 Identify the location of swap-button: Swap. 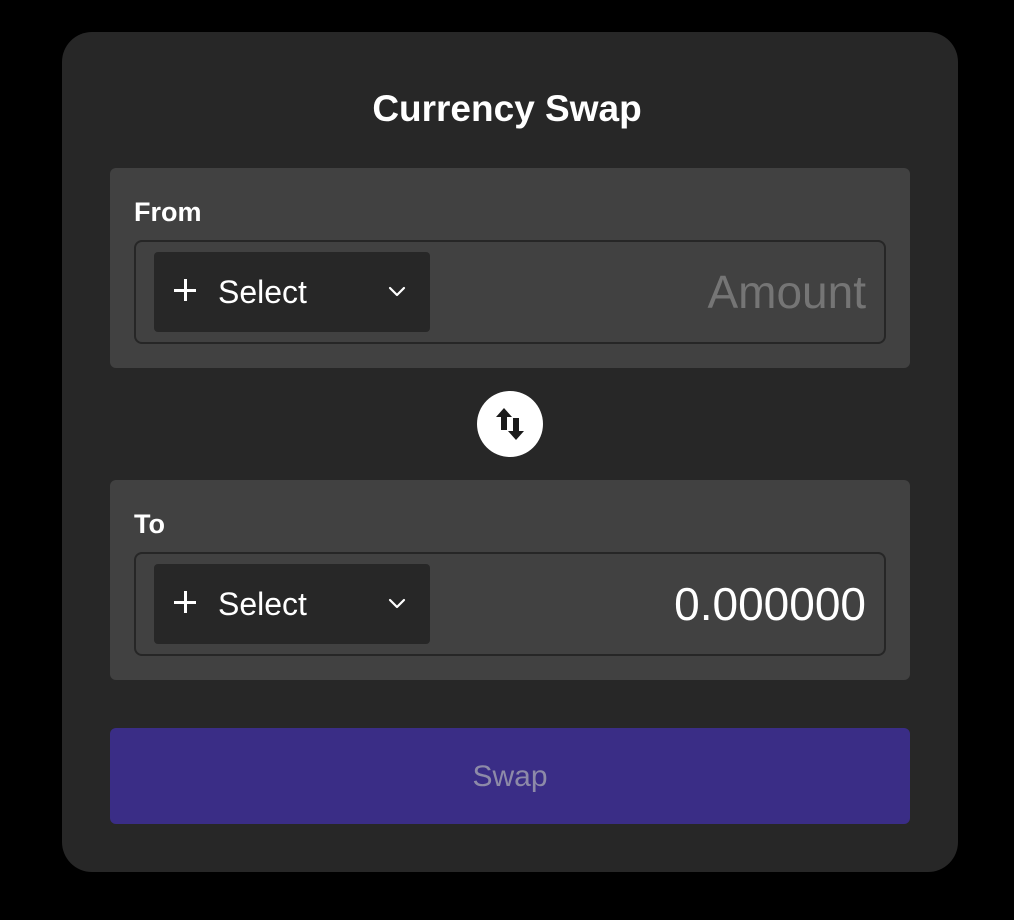
(510, 776).